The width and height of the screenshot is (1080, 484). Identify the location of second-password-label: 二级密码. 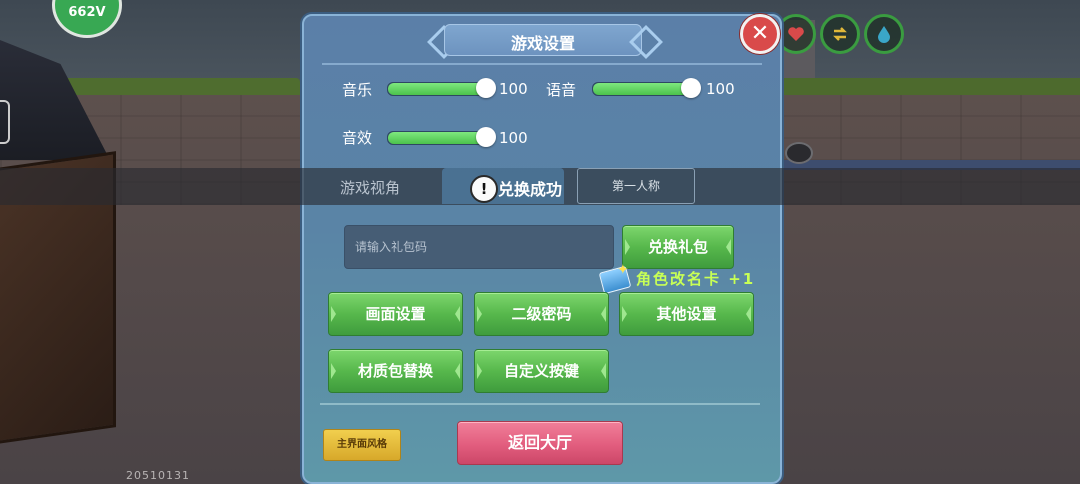
(541, 314).